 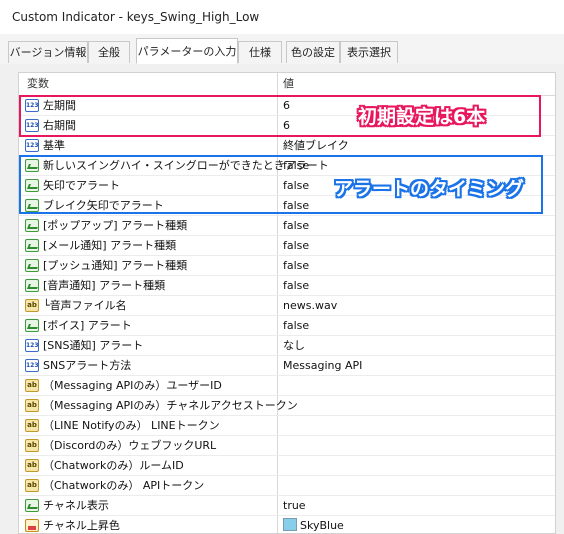 What do you see at coordinates (87, 325) in the screenshot?
I see `parameter-name: [ボイス] アラート` at bounding box center [87, 325].